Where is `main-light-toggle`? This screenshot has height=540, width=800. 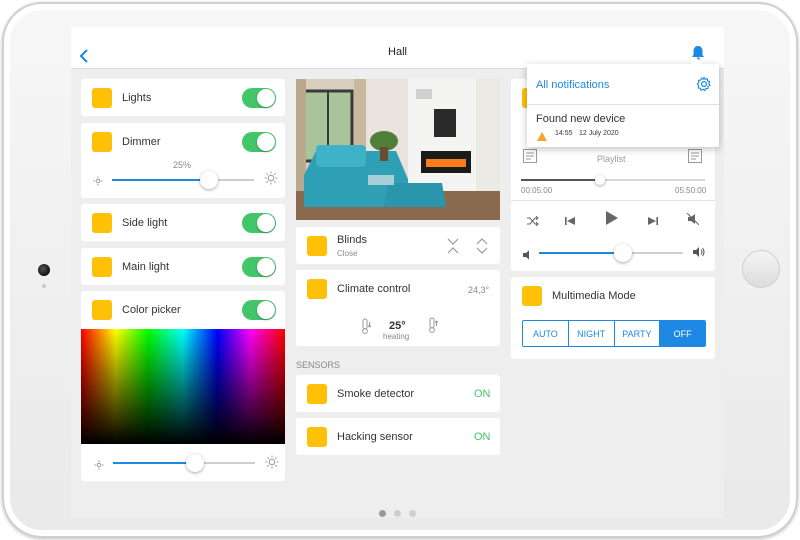
main-light-toggle is located at coordinates (259, 267).